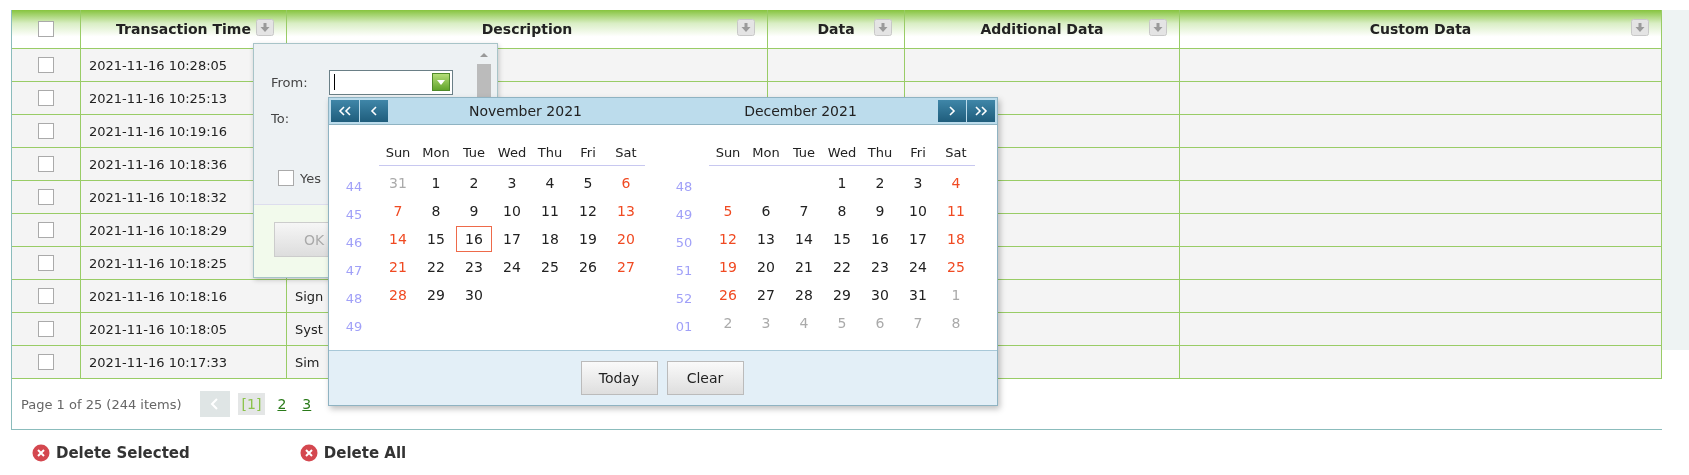 This screenshot has height=475, width=1689. I want to click on table-cell: 2021-11-16 10:17:33, so click(158, 362).